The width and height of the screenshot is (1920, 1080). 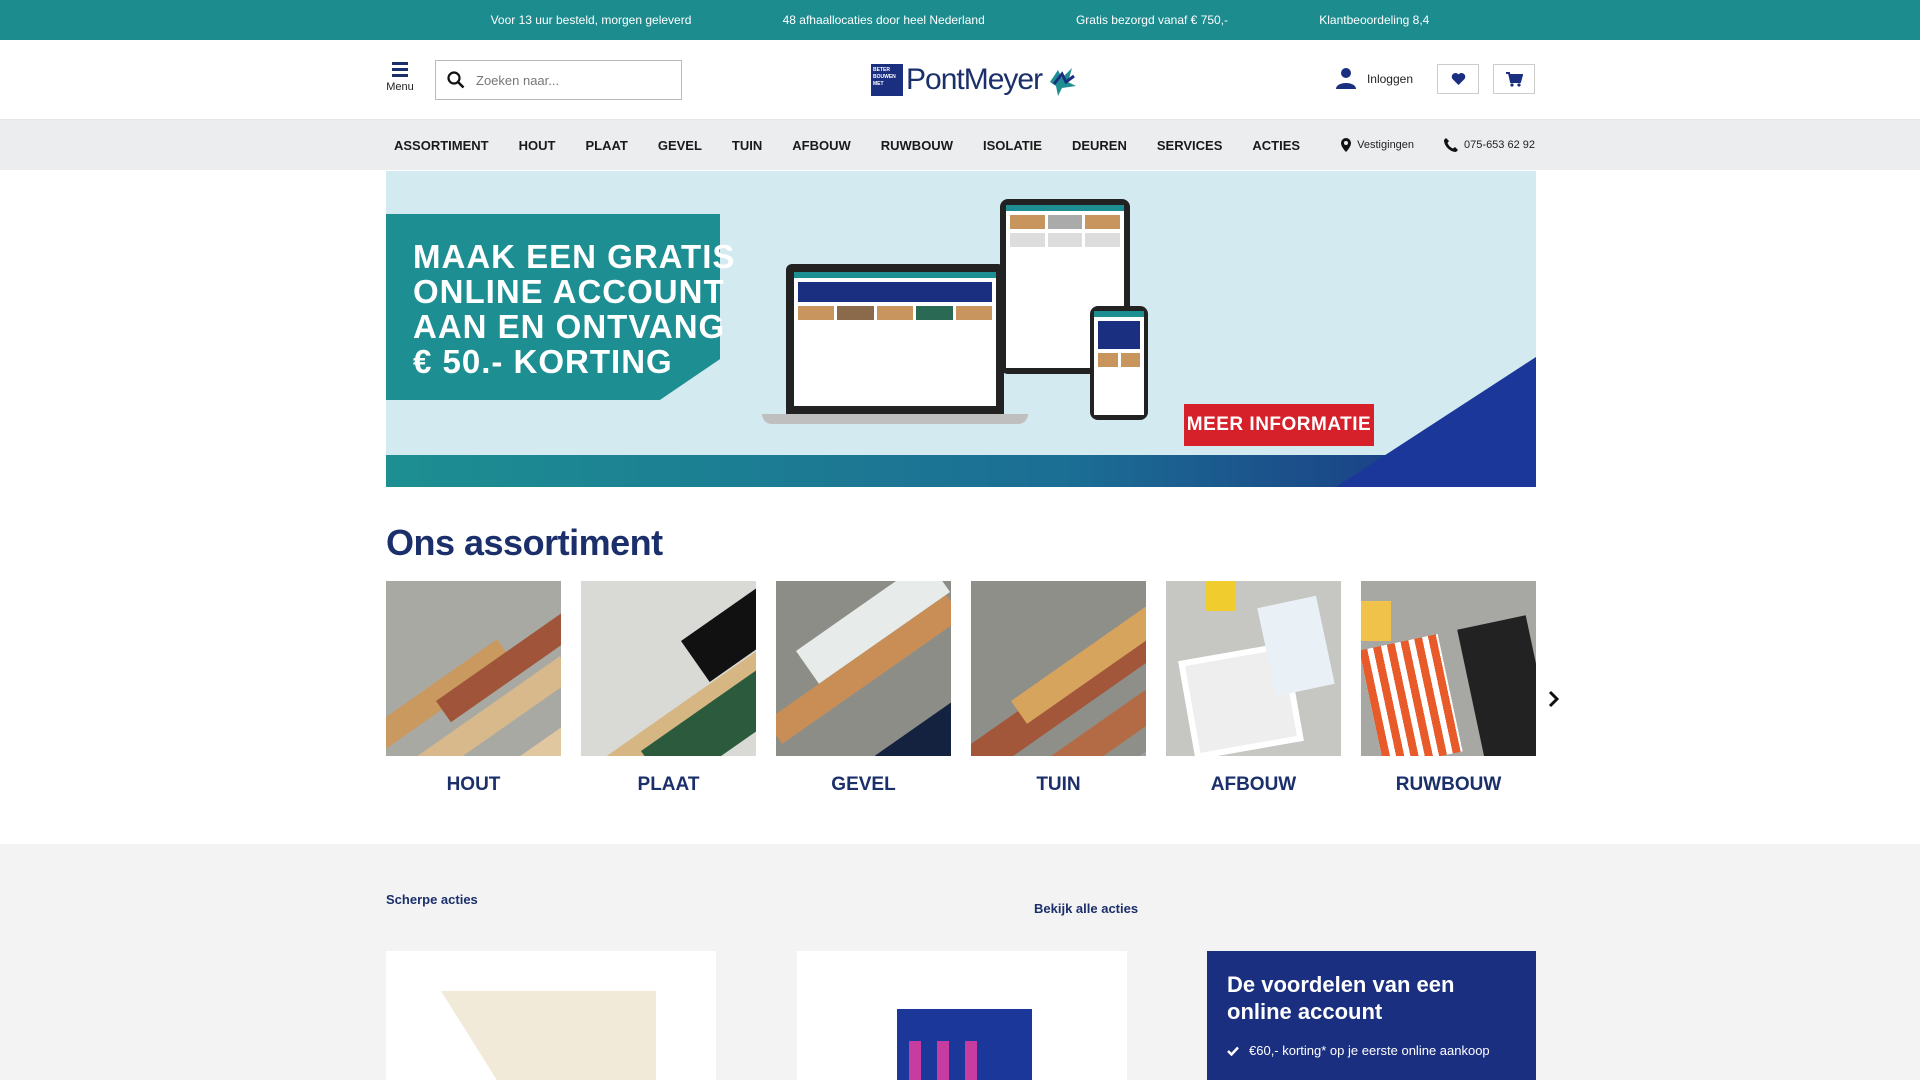 I want to click on site-header: Menu BETER BOUWEN MET PontMeyer Inloggen, so click(x=960, y=80).